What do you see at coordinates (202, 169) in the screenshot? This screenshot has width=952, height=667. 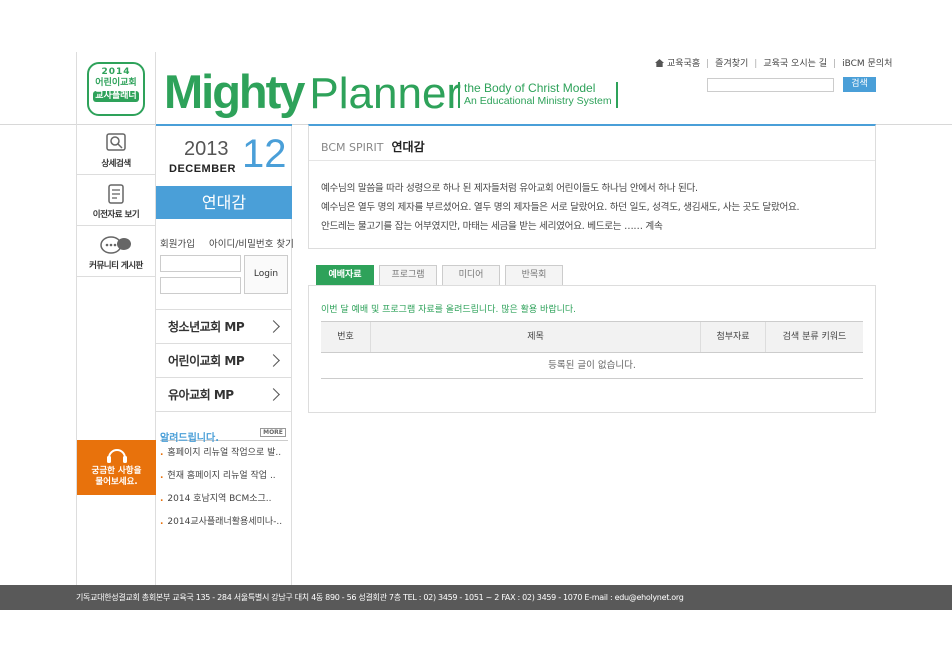 I see `date-month: DECEMBER` at bounding box center [202, 169].